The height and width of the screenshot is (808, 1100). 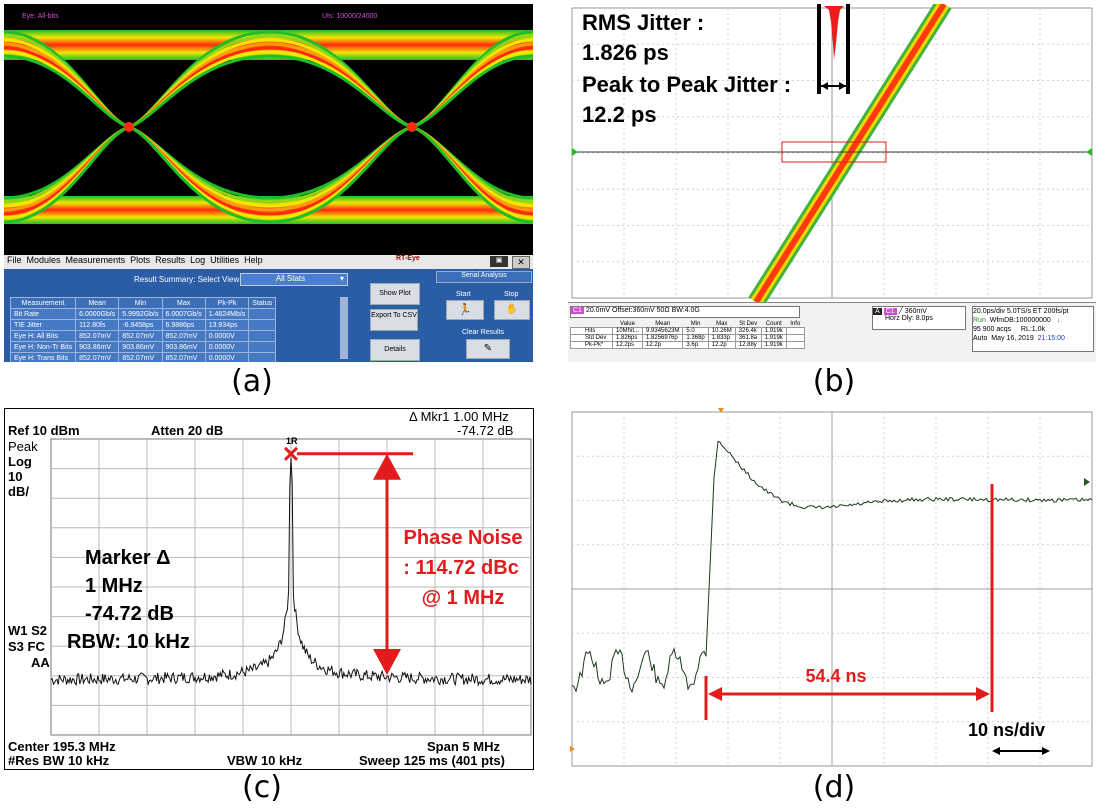 What do you see at coordinates (44, 260) in the screenshot?
I see `menu-modules: Modules` at bounding box center [44, 260].